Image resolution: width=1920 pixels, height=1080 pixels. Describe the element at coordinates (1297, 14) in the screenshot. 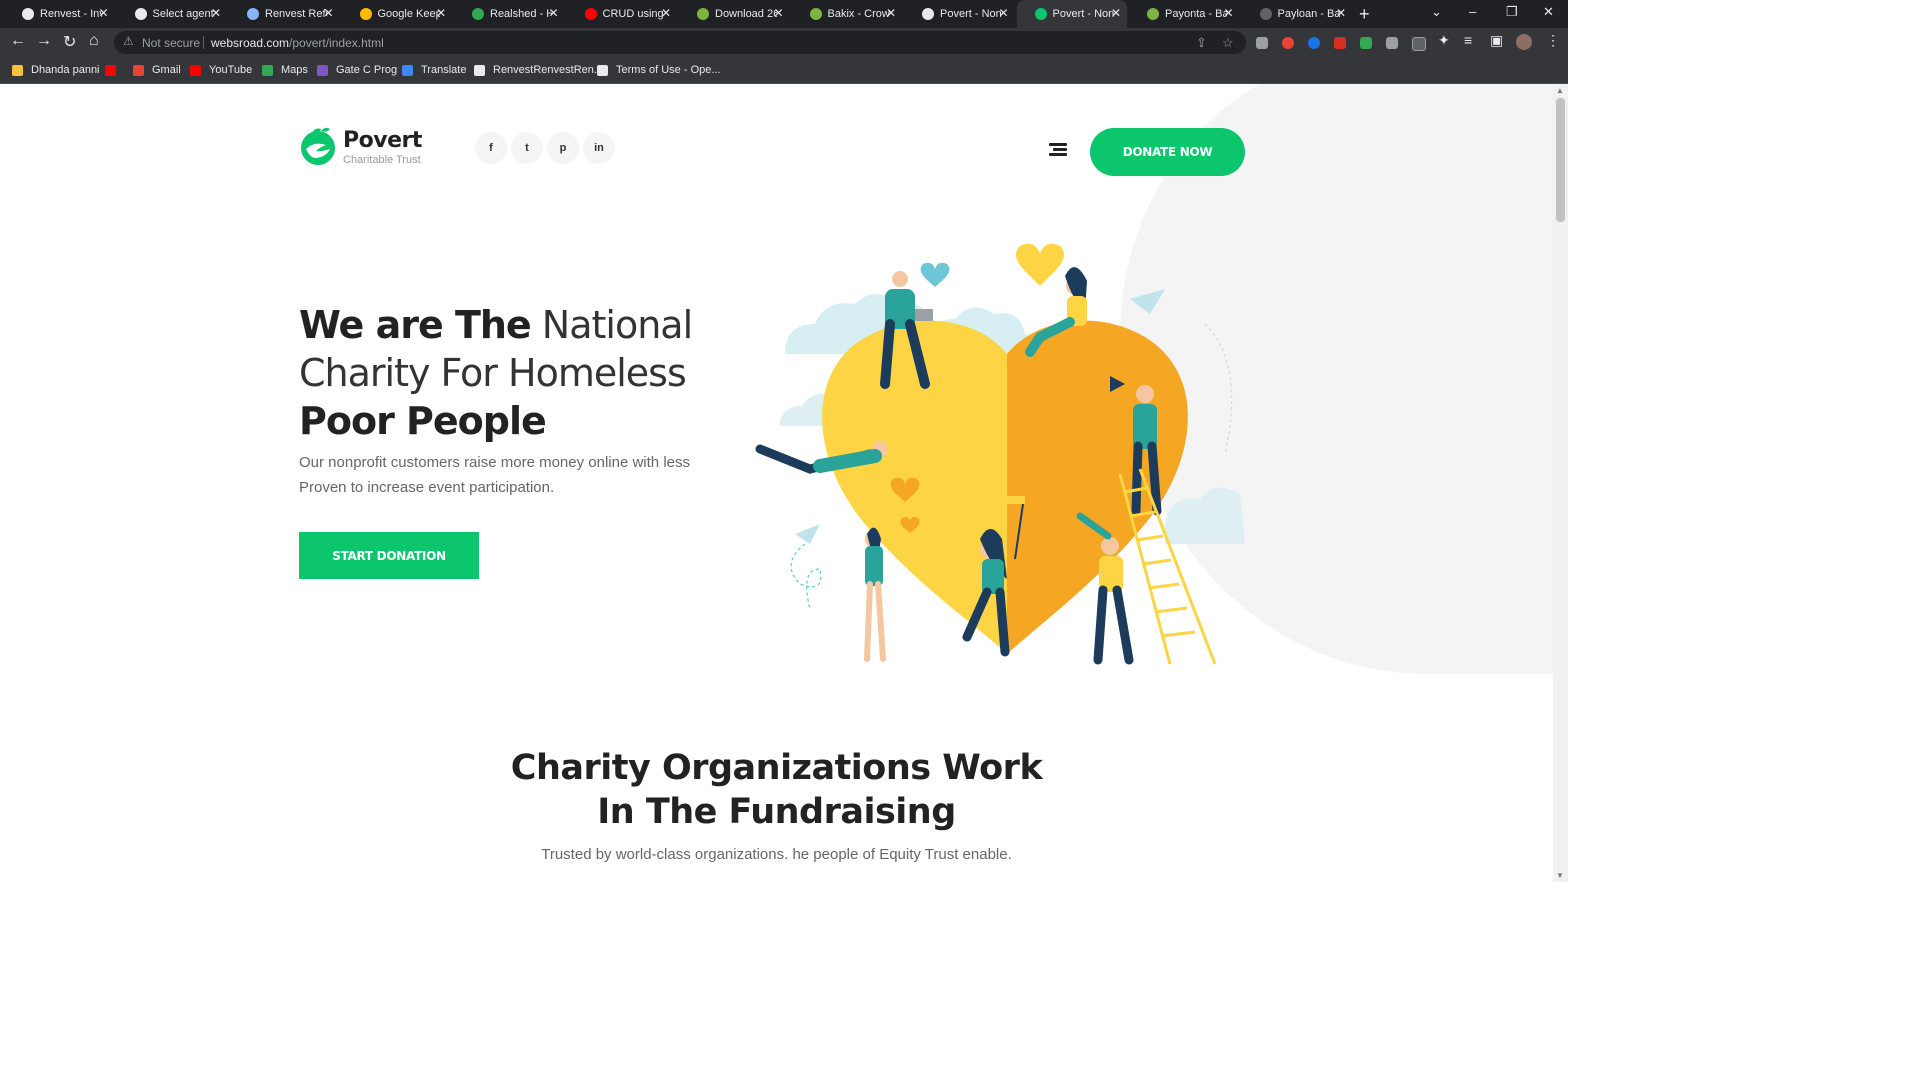

I see `browser-tab: Payloan - Ban✕` at that location.